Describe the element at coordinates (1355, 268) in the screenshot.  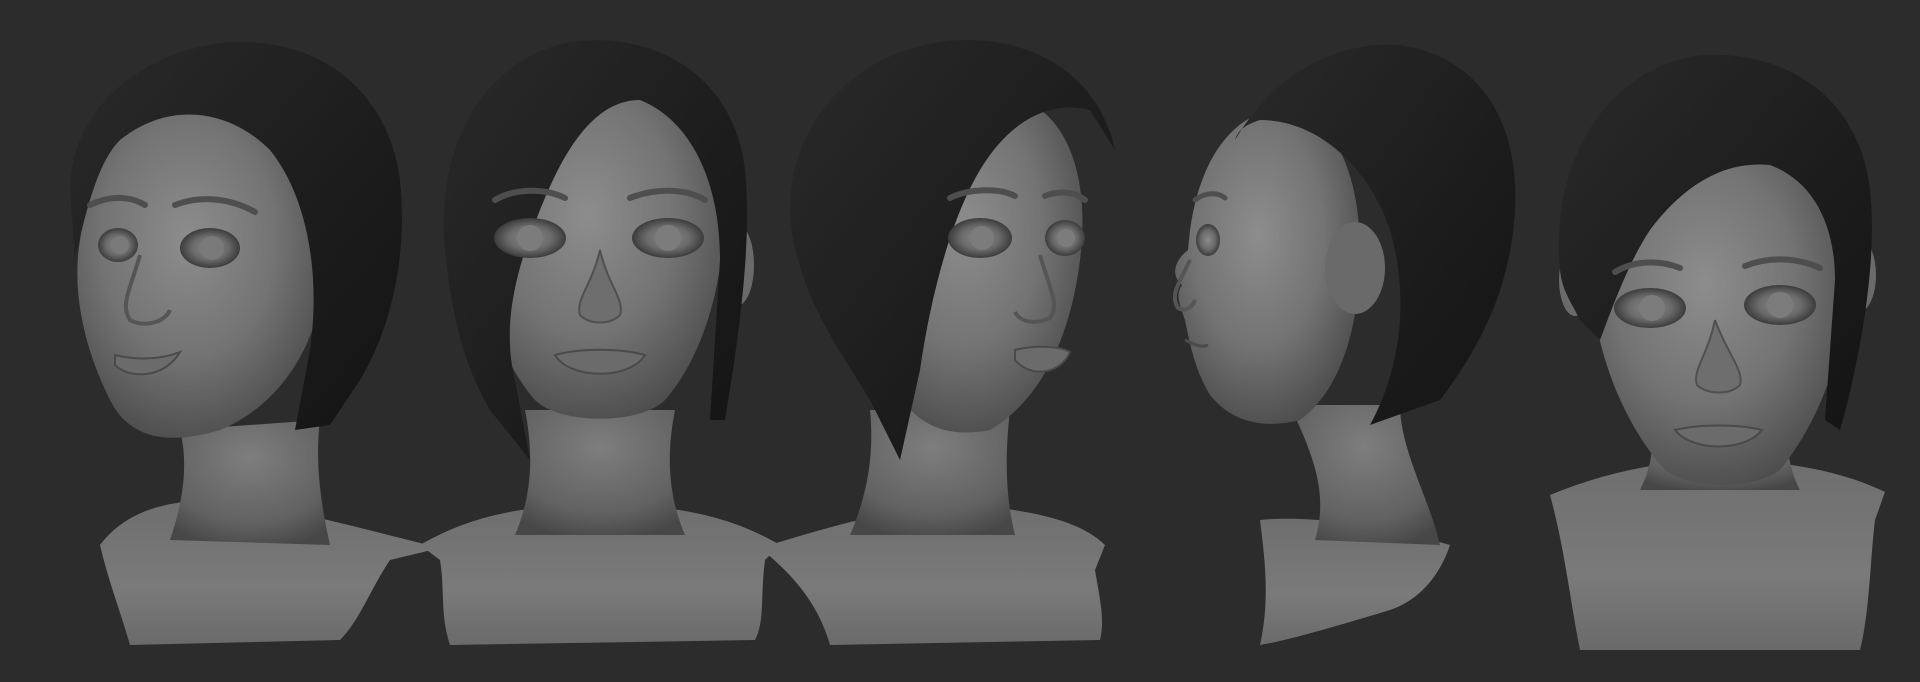
I see `ear` at that location.